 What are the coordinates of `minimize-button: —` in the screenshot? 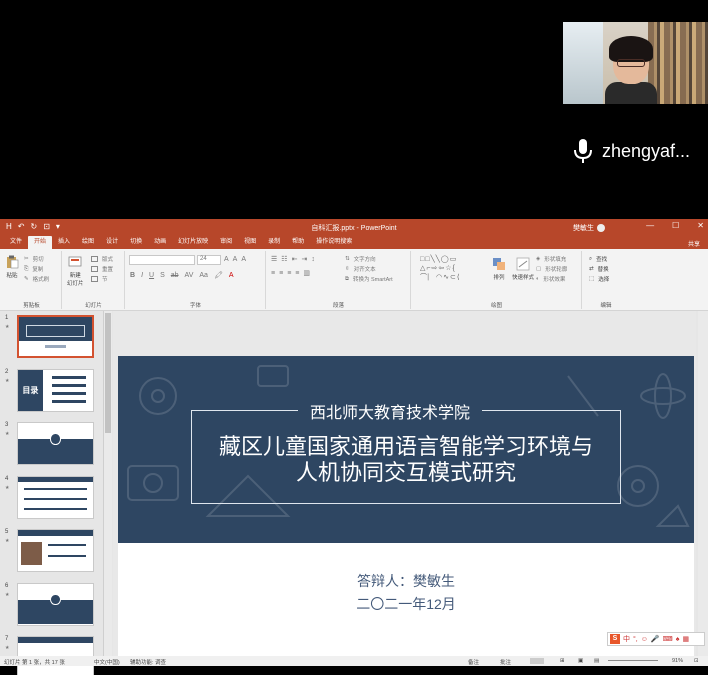 It's located at (650, 225).